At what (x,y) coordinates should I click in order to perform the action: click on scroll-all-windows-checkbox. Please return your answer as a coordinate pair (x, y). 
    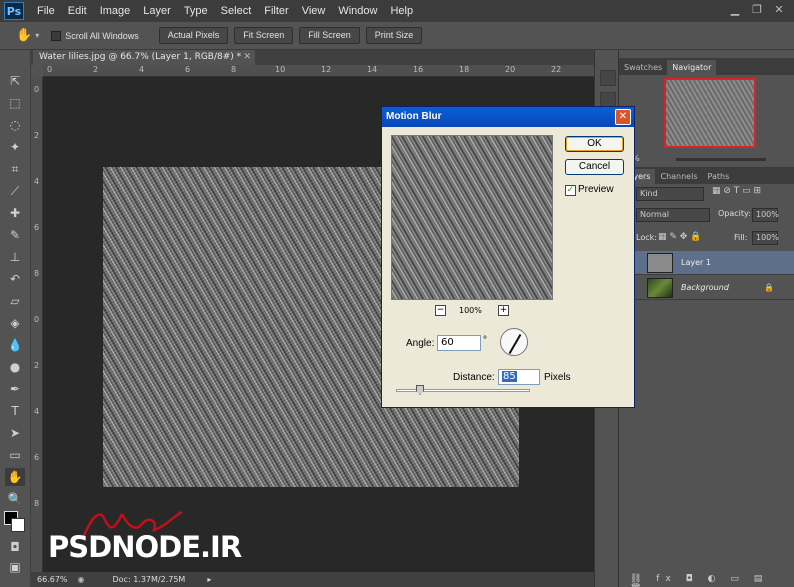
    Looking at the image, I should click on (56, 35).